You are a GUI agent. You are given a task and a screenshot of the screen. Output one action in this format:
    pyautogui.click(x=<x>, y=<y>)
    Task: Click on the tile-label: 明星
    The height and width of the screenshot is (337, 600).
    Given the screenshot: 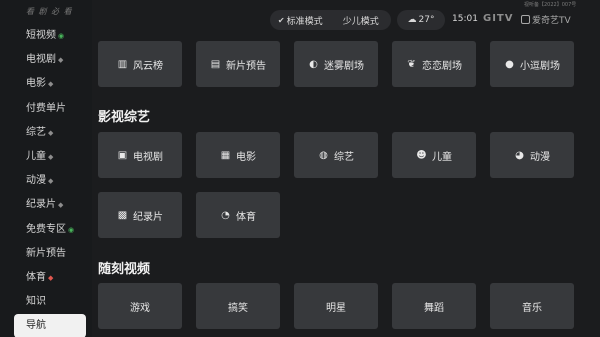 What is the action you would take?
    pyautogui.click(x=336, y=308)
    